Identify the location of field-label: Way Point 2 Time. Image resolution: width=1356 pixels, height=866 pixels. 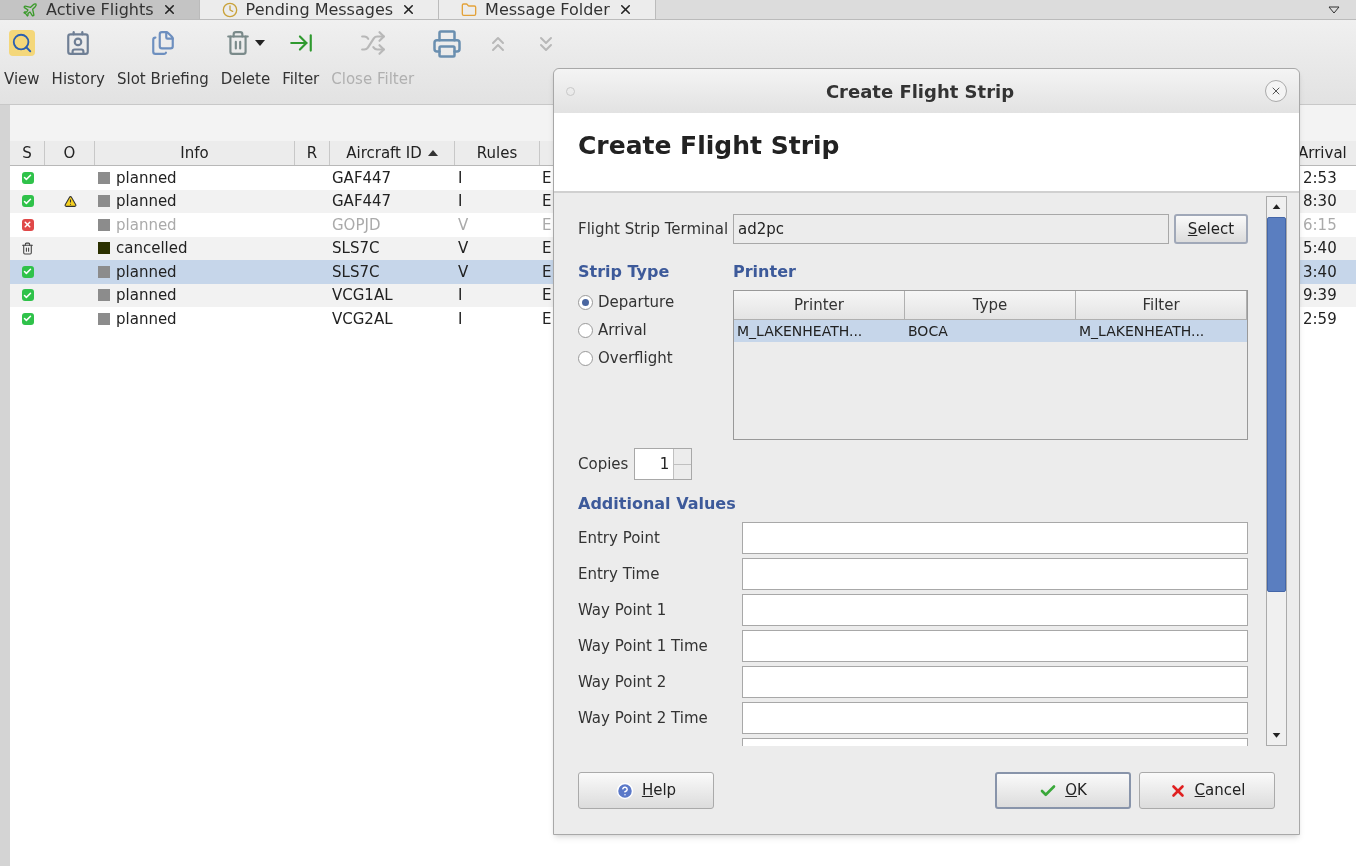
(643, 718).